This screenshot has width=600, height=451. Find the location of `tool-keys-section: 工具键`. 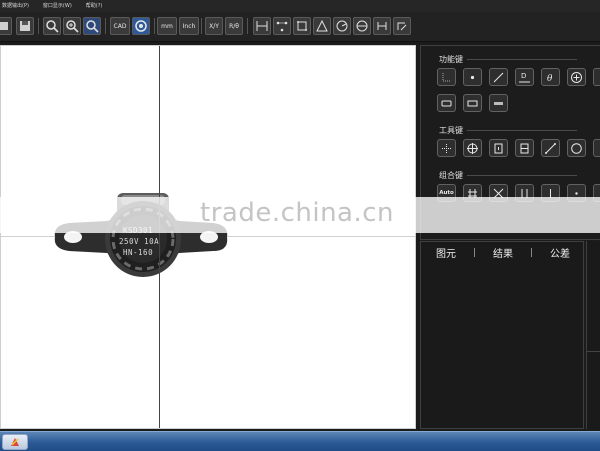

tool-keys-section: 工具键 is located at coordinates (508, 130).